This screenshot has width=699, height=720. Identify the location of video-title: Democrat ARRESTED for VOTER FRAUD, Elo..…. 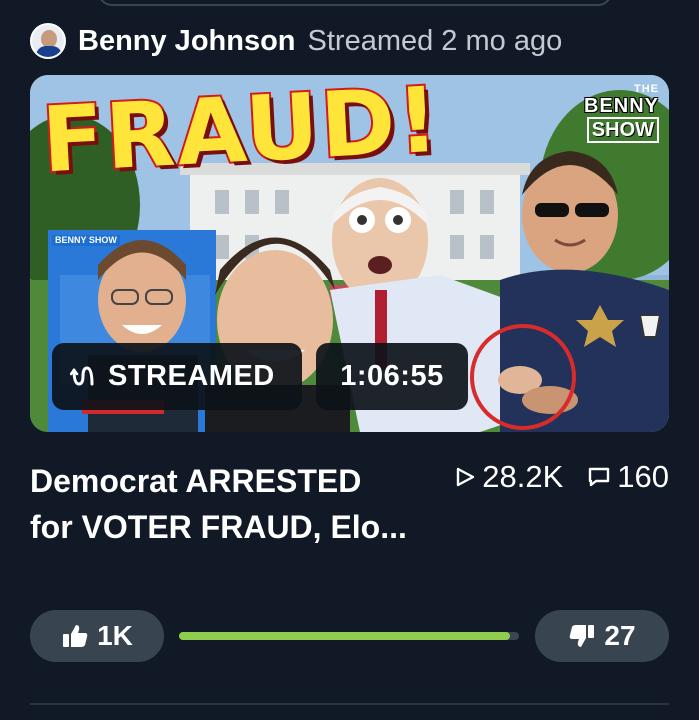
(220, 504).